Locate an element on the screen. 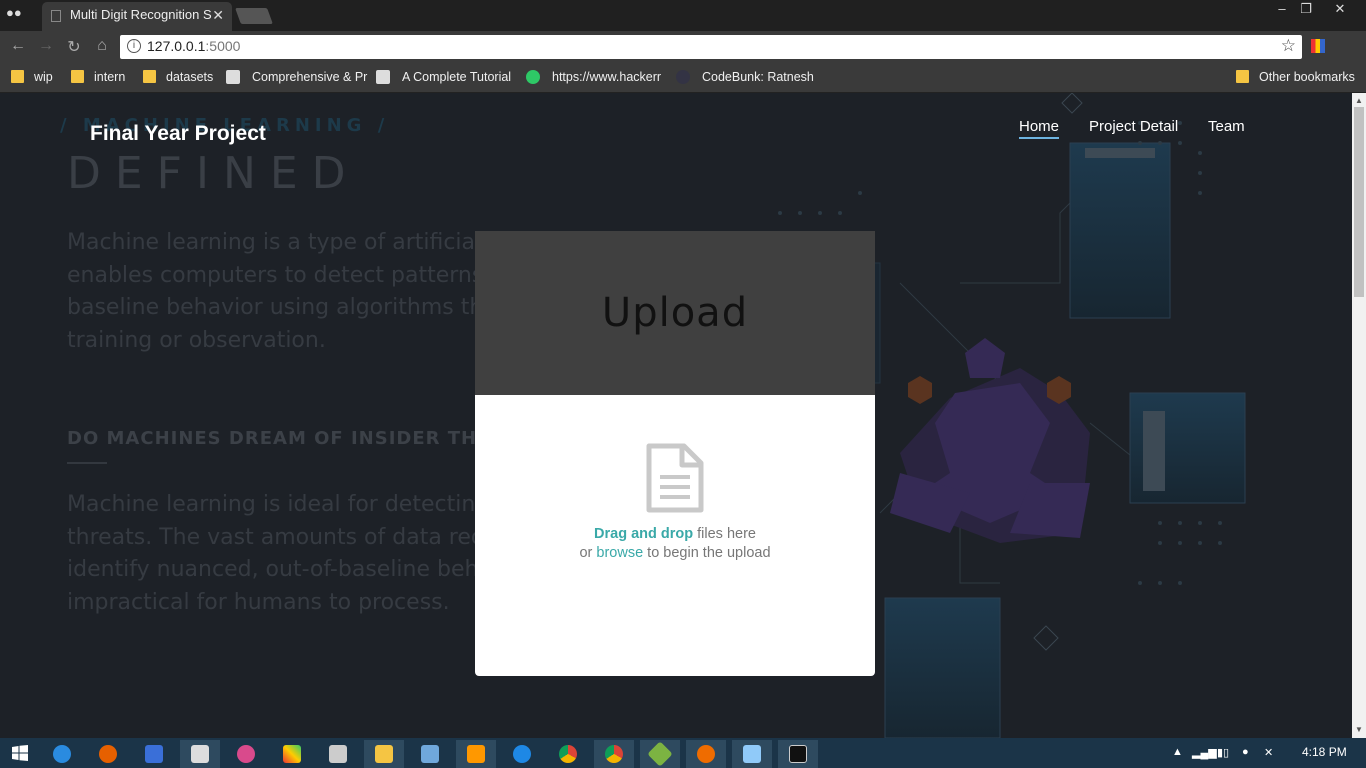 The width and height of the screenshot is (1366, 768). new-tab-button is located at coordinates (254, 16).